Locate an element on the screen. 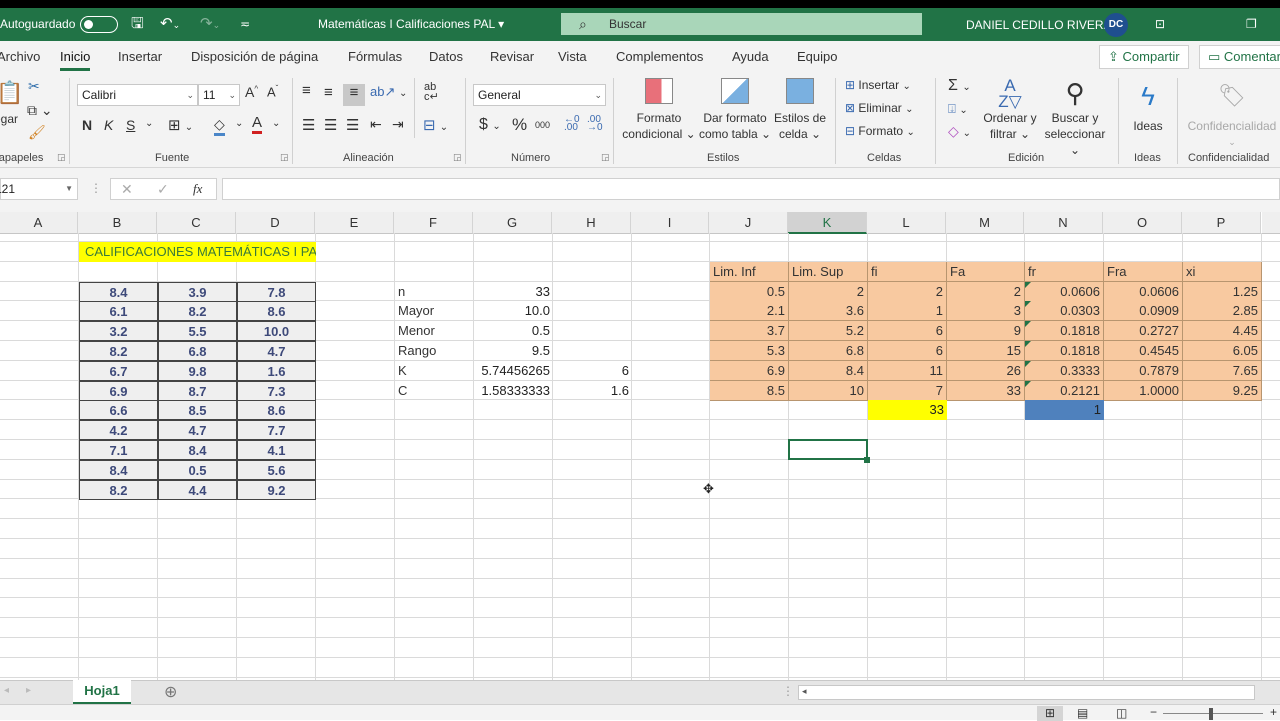  freq-table-cell: 0.0606 is located at coordinates (1143, 292).